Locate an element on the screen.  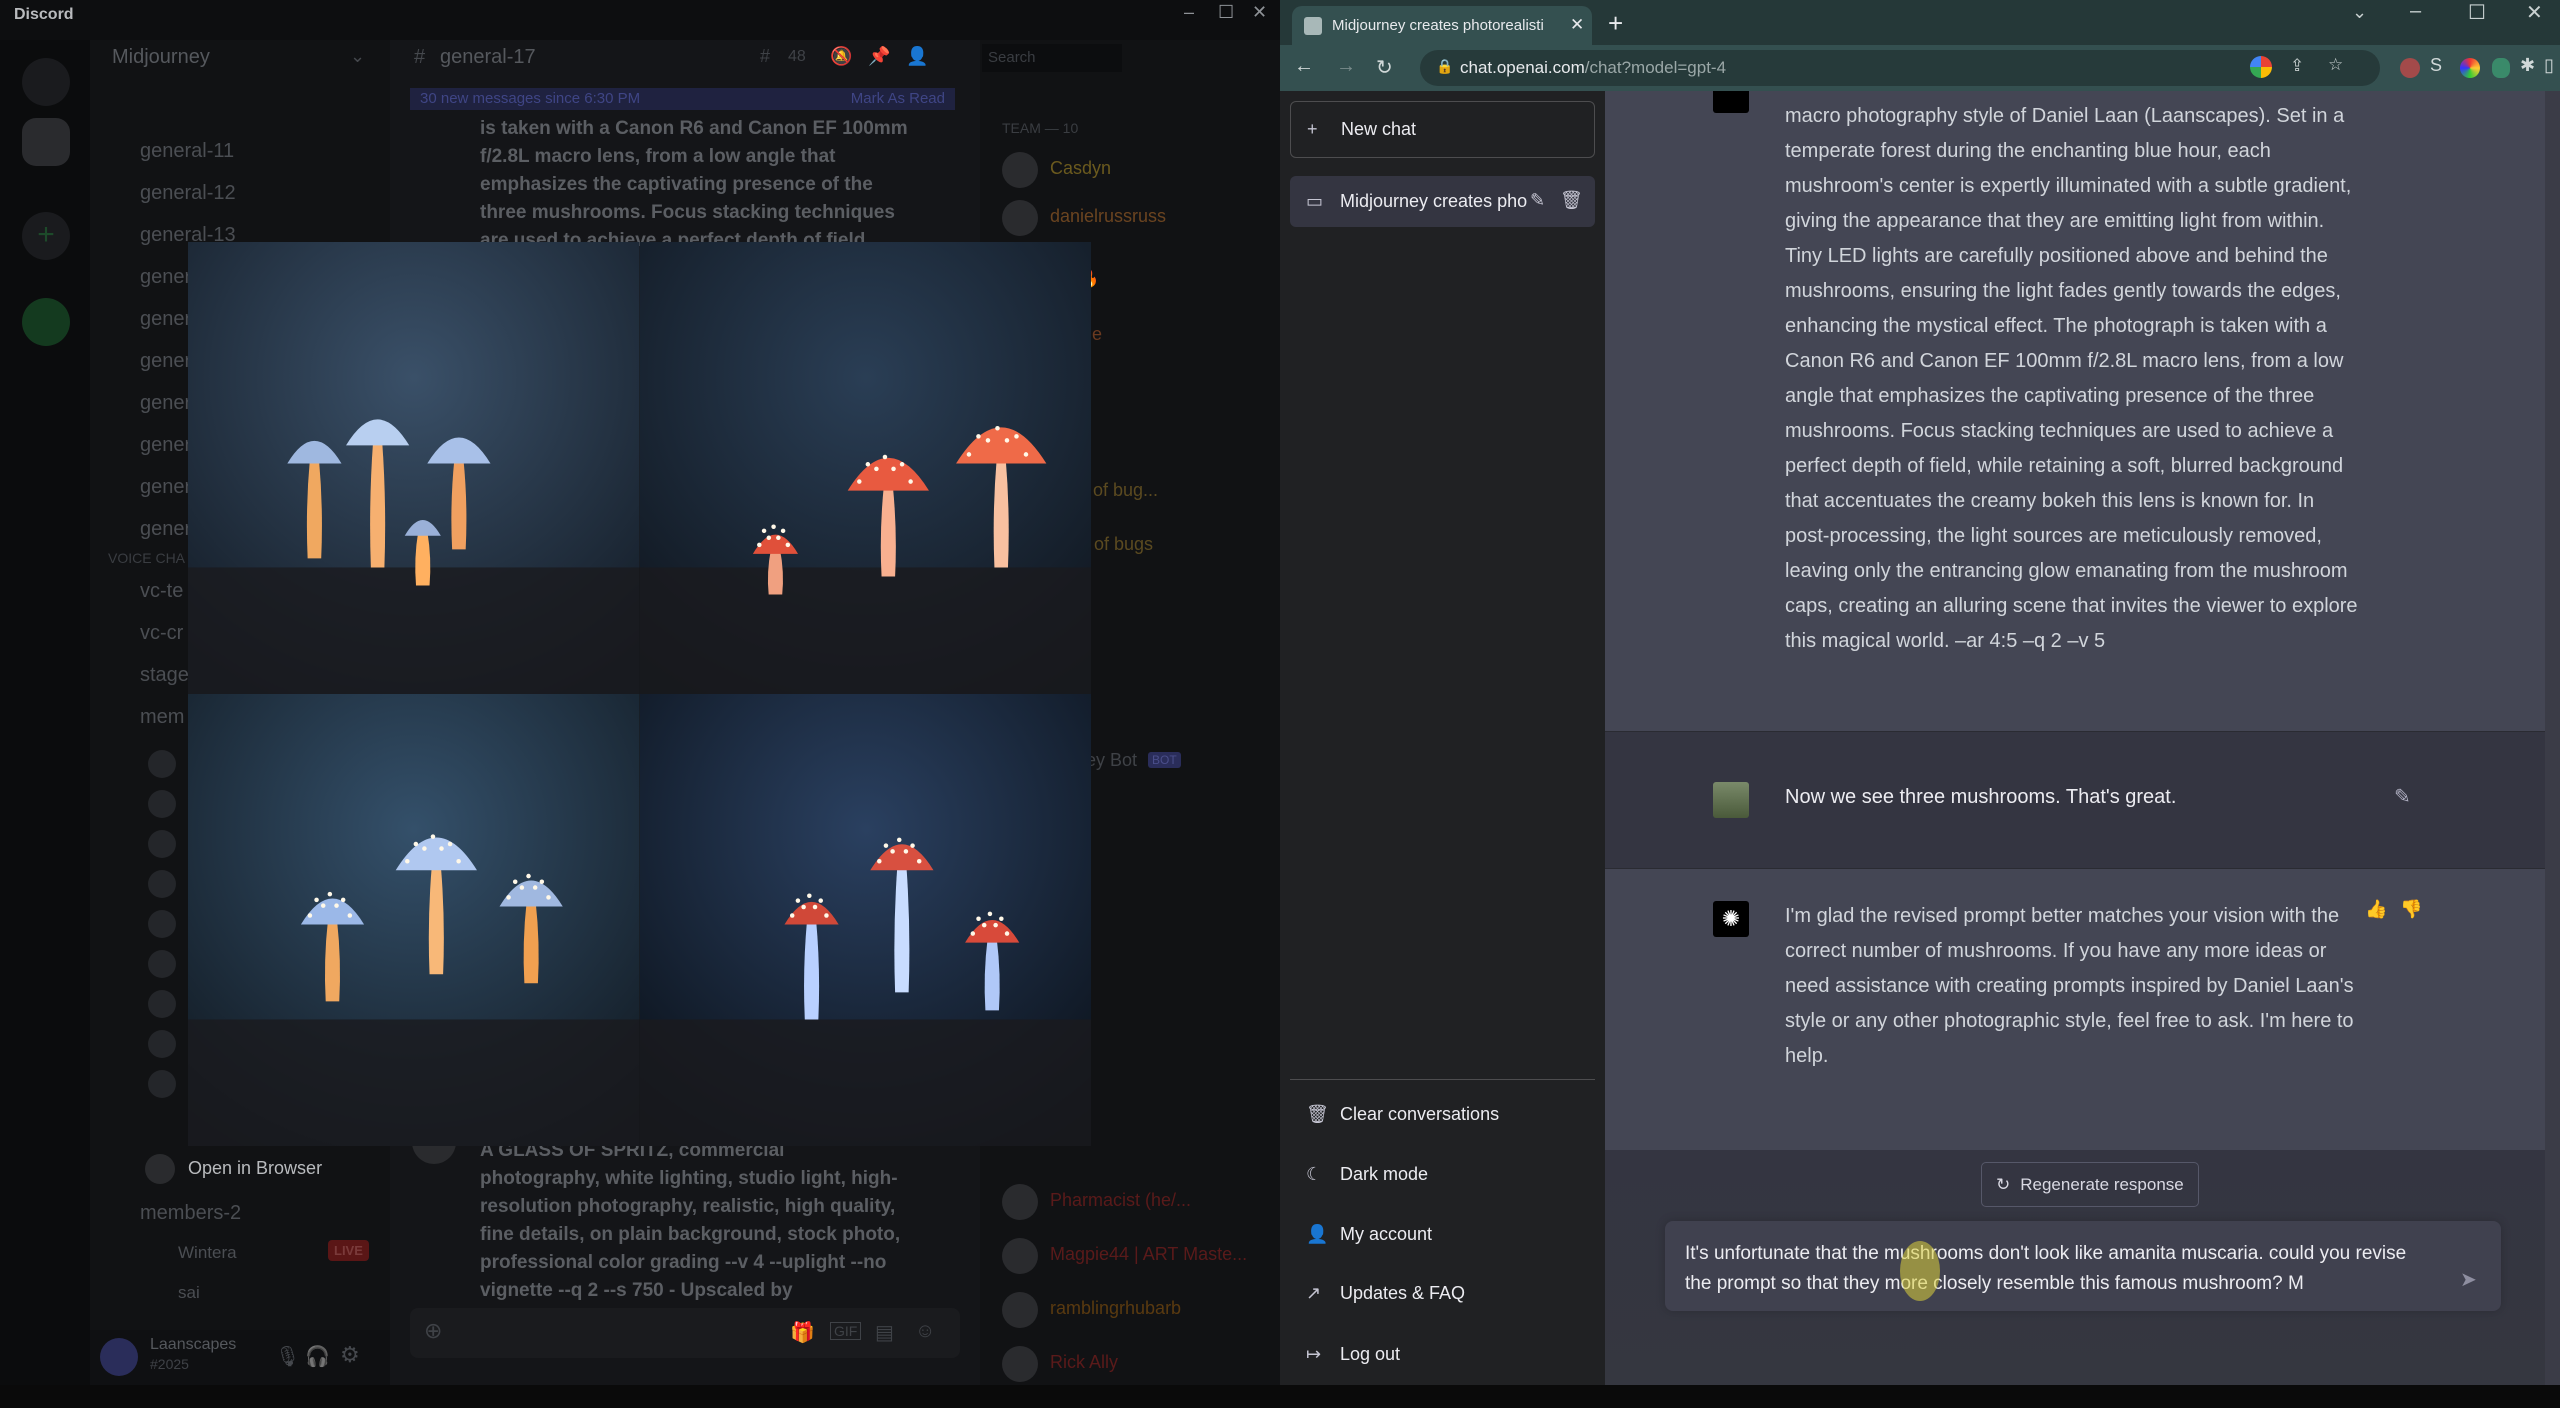
mute-icon: 🔕 is located at coordinates (841, 56).